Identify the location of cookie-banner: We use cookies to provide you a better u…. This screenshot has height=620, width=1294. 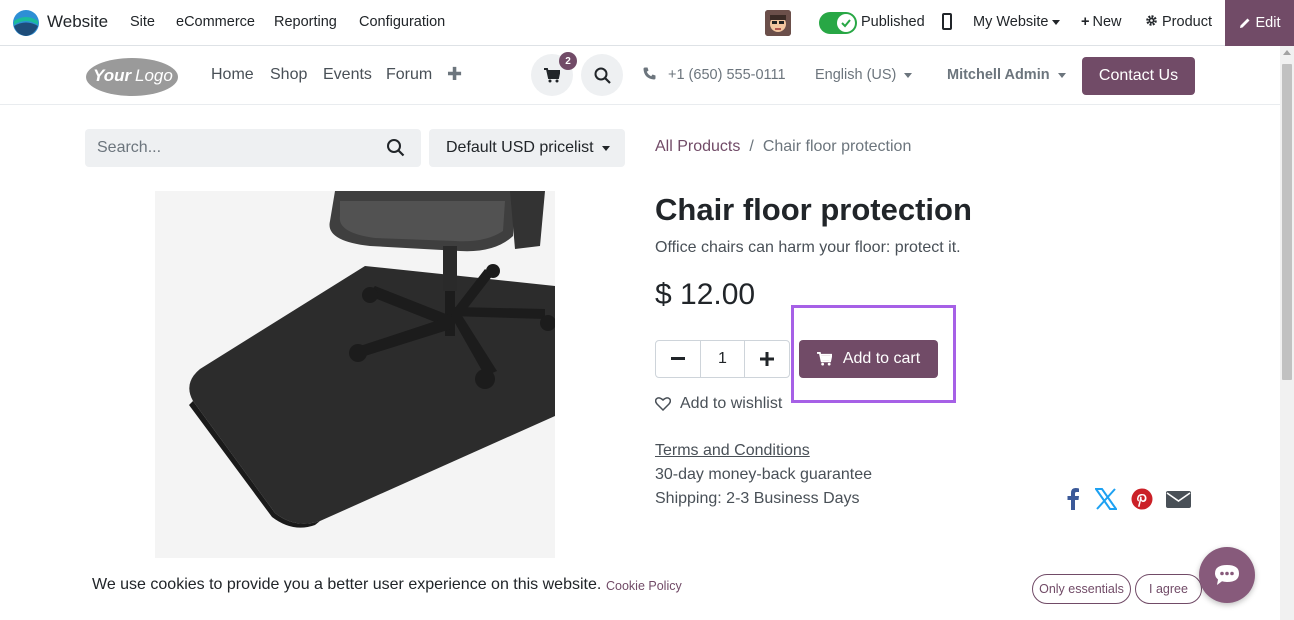
(640, 589).